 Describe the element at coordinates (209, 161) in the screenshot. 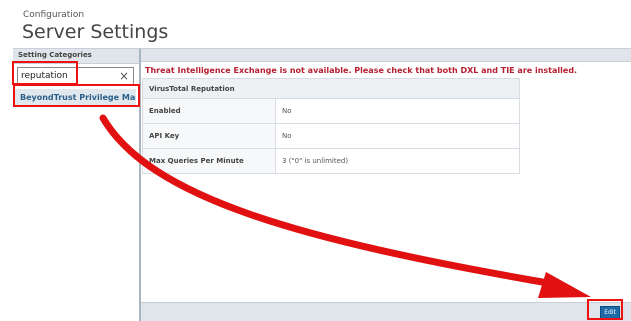

I see `row-label: Max Queries Per Minute` at that location.